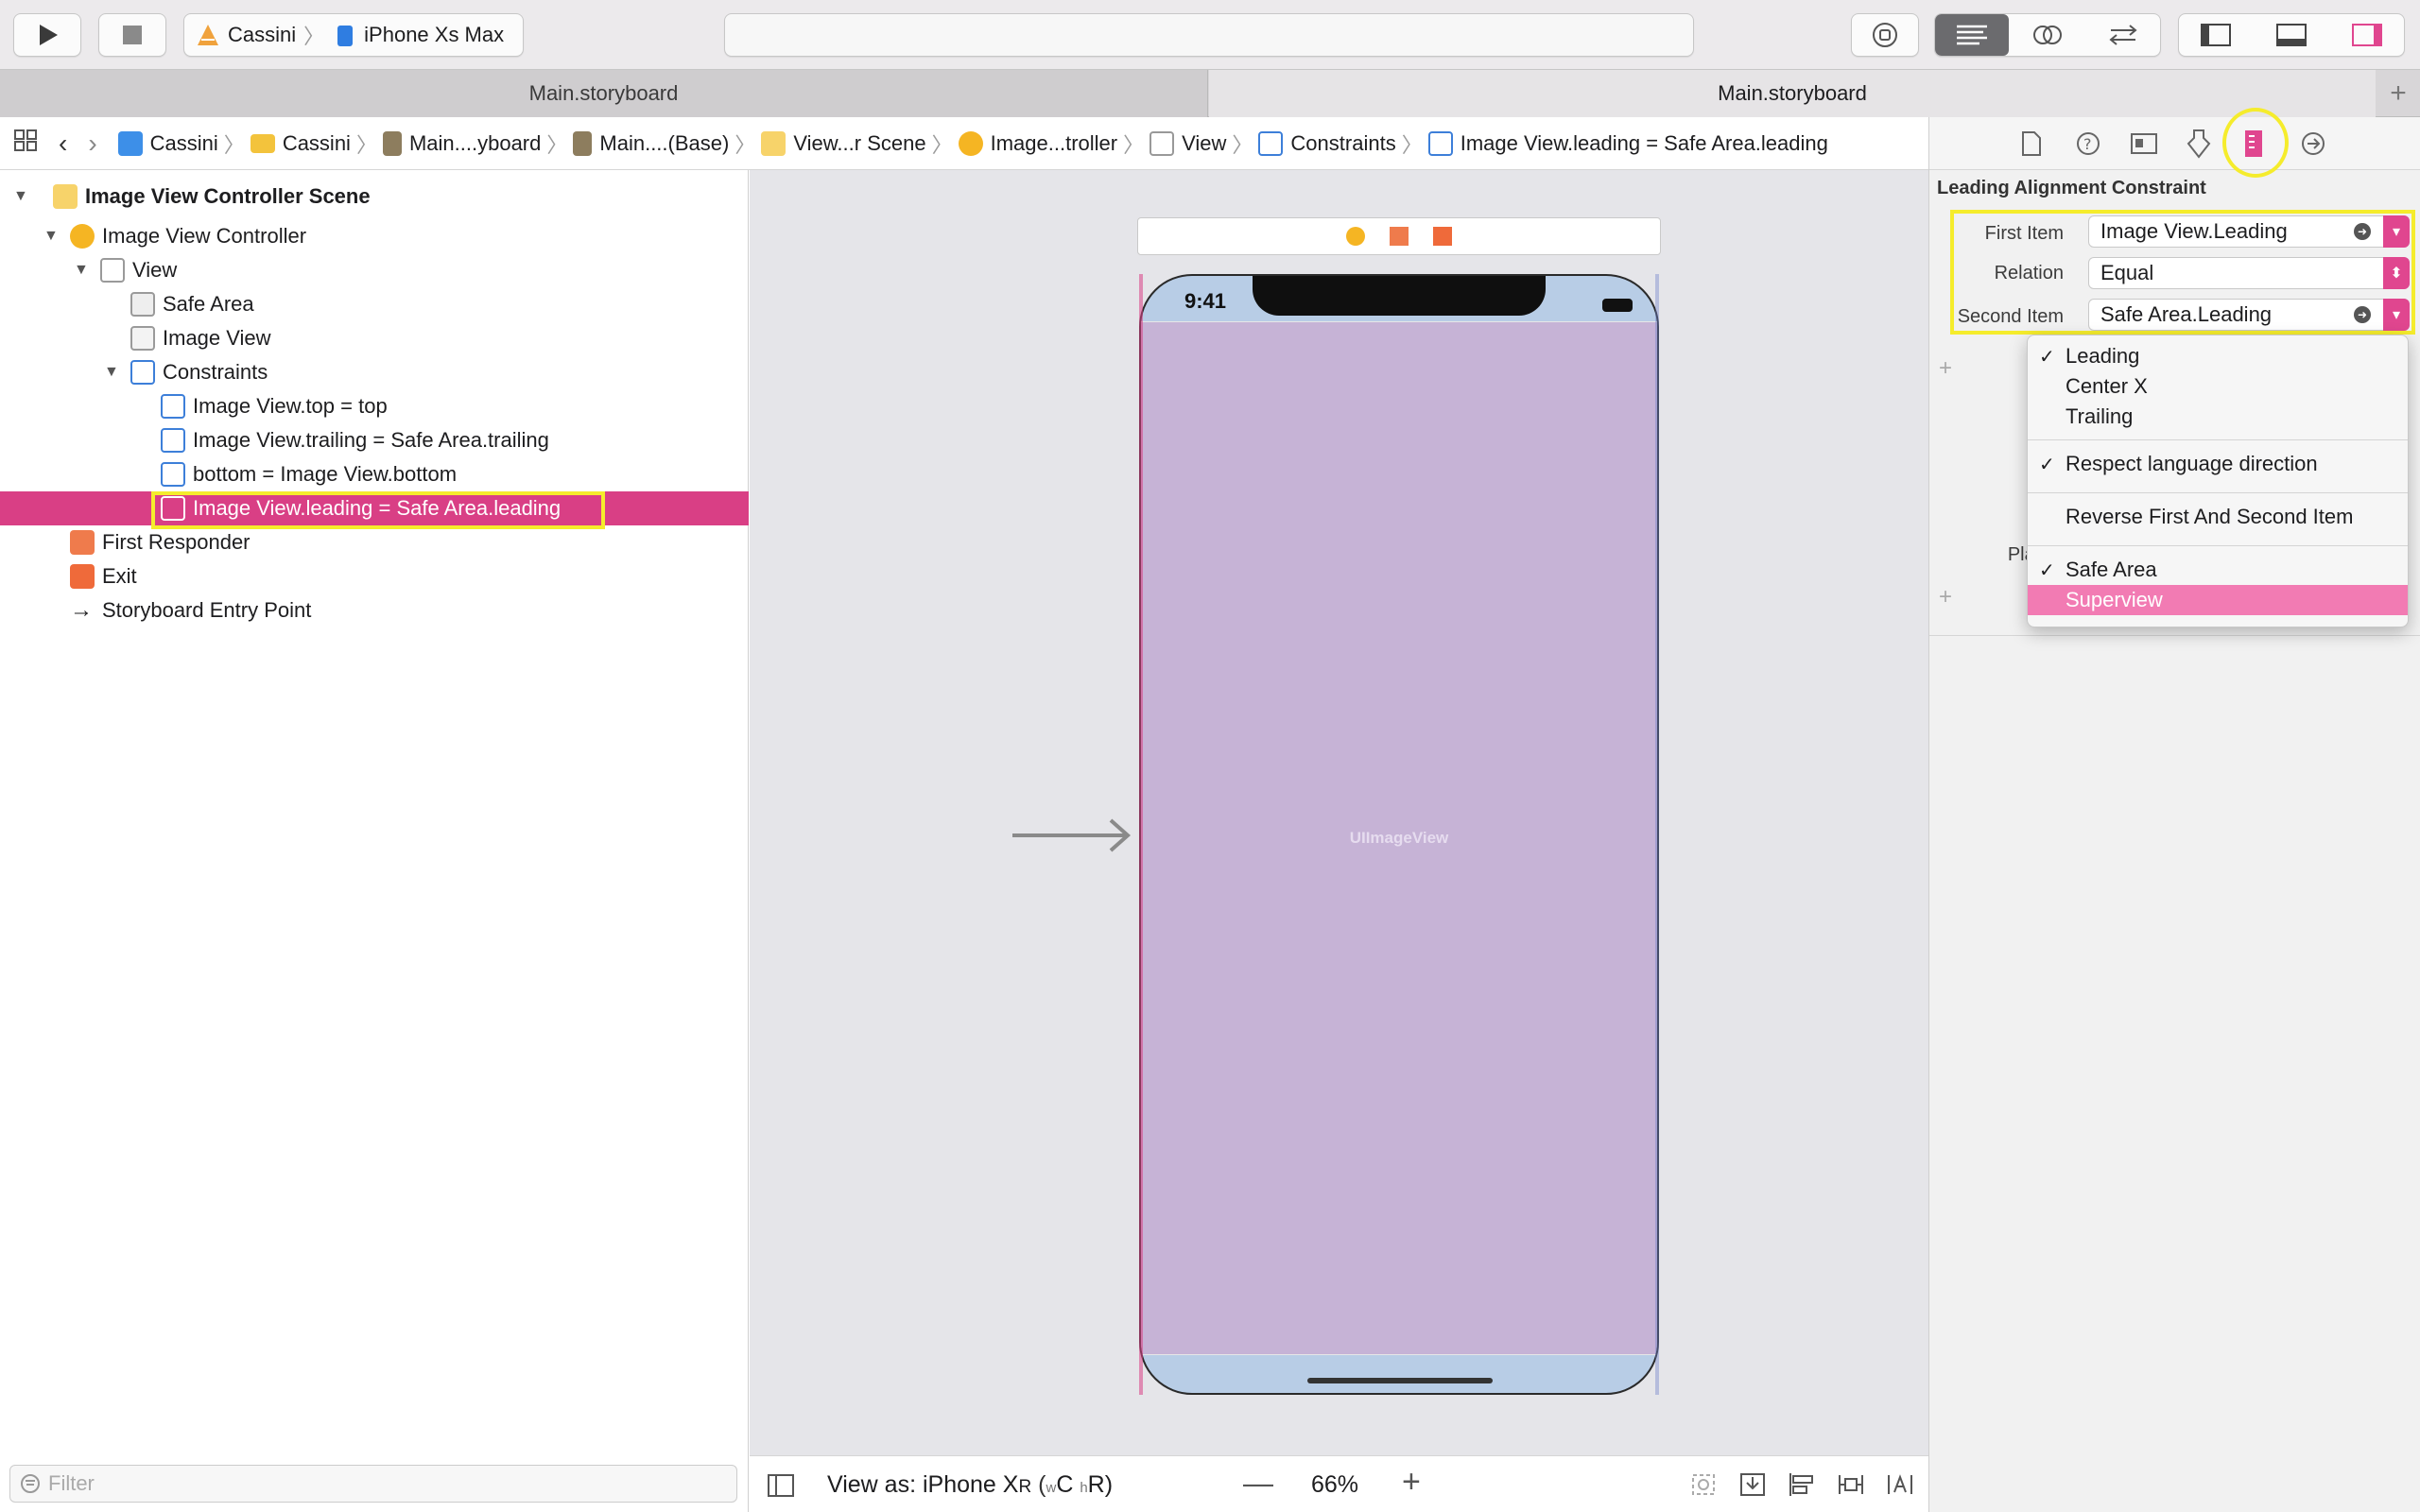  What do you see at coordinates (262, 143) in the screenshot?
I see `folder-icon` at bounding box center [262, 143].